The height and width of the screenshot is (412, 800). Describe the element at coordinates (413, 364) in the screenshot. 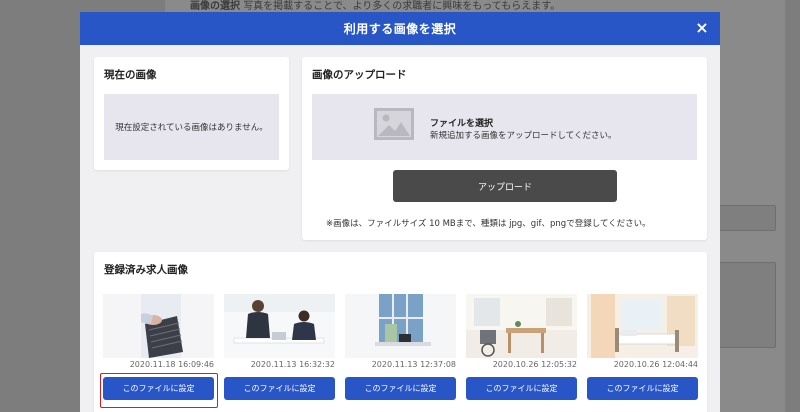

I see `timestamp: 2020.11.13 12:37:08` at that location.